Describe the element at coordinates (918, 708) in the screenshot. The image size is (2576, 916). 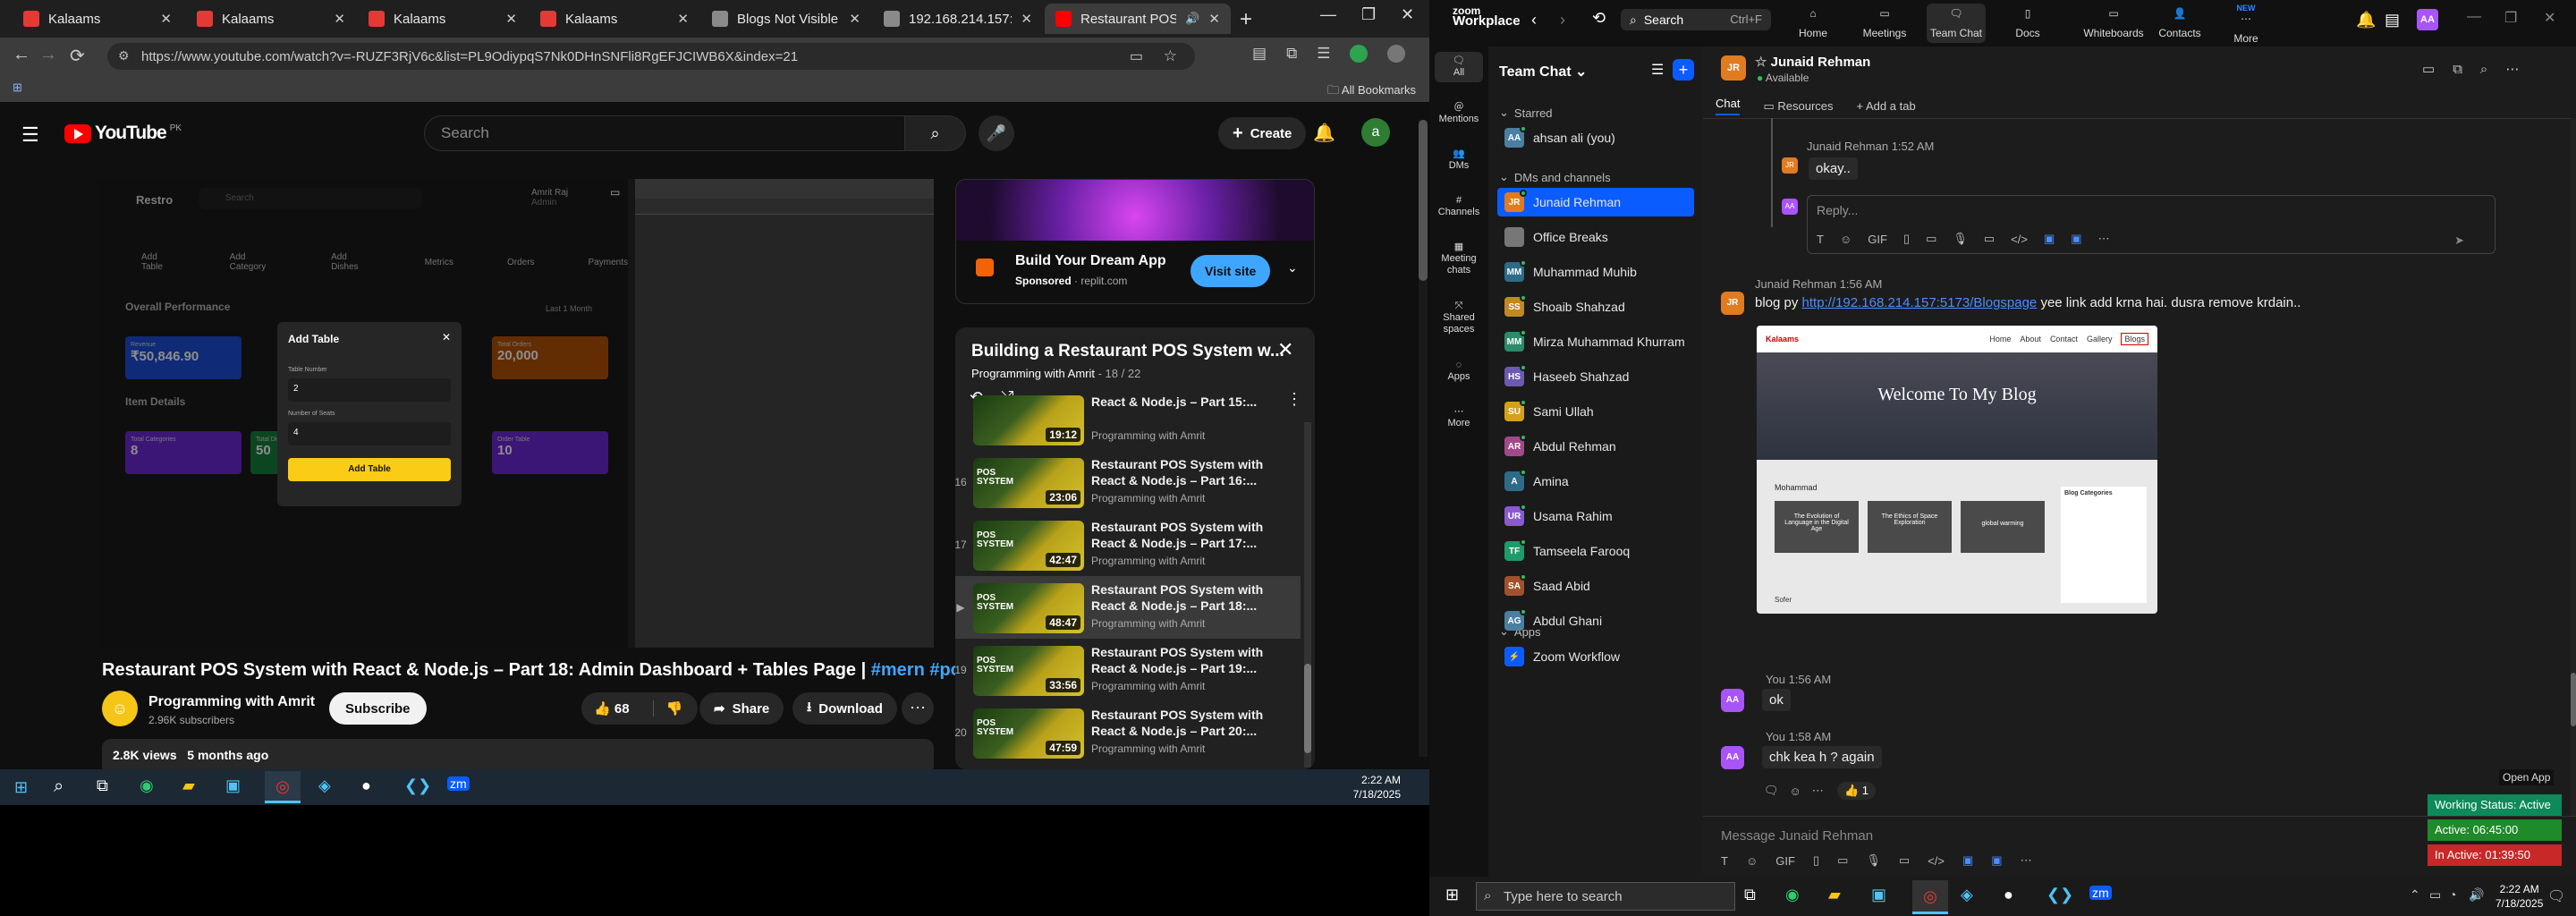
I see `more-actions-button: ⋯` at that location.